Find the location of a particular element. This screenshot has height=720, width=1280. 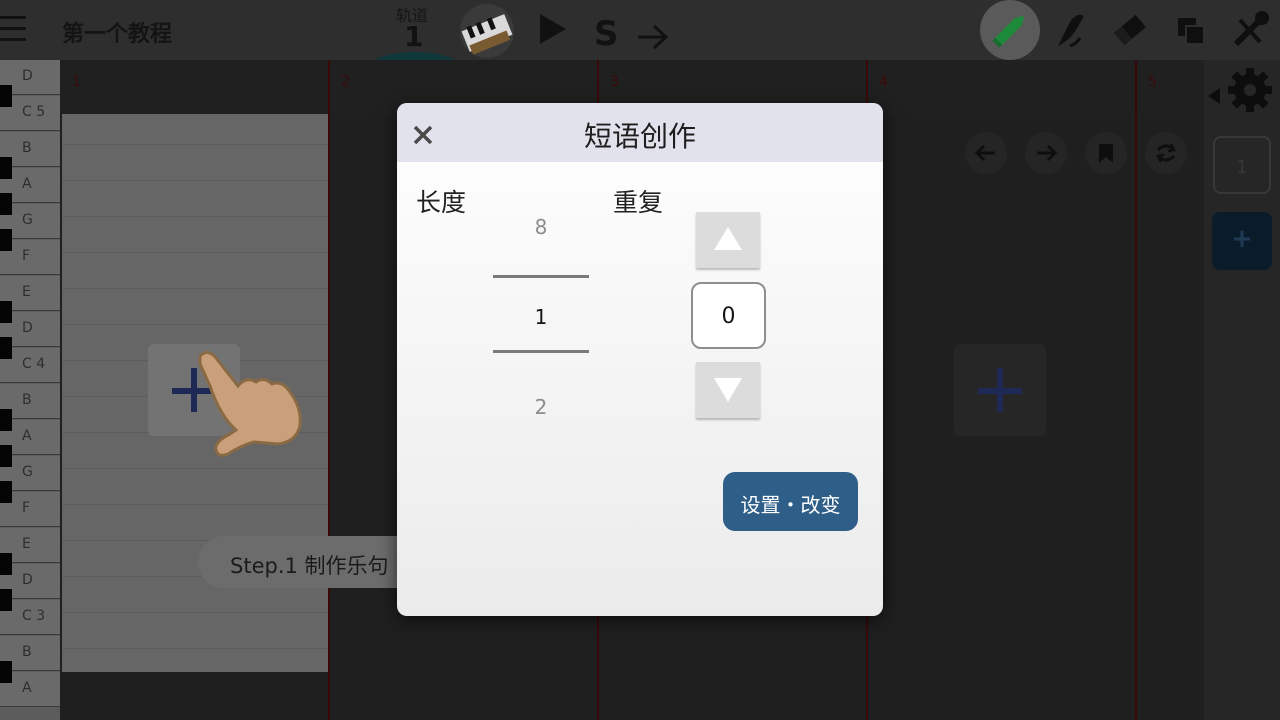

add-track-button: + is located at coordinates (1242, 241).